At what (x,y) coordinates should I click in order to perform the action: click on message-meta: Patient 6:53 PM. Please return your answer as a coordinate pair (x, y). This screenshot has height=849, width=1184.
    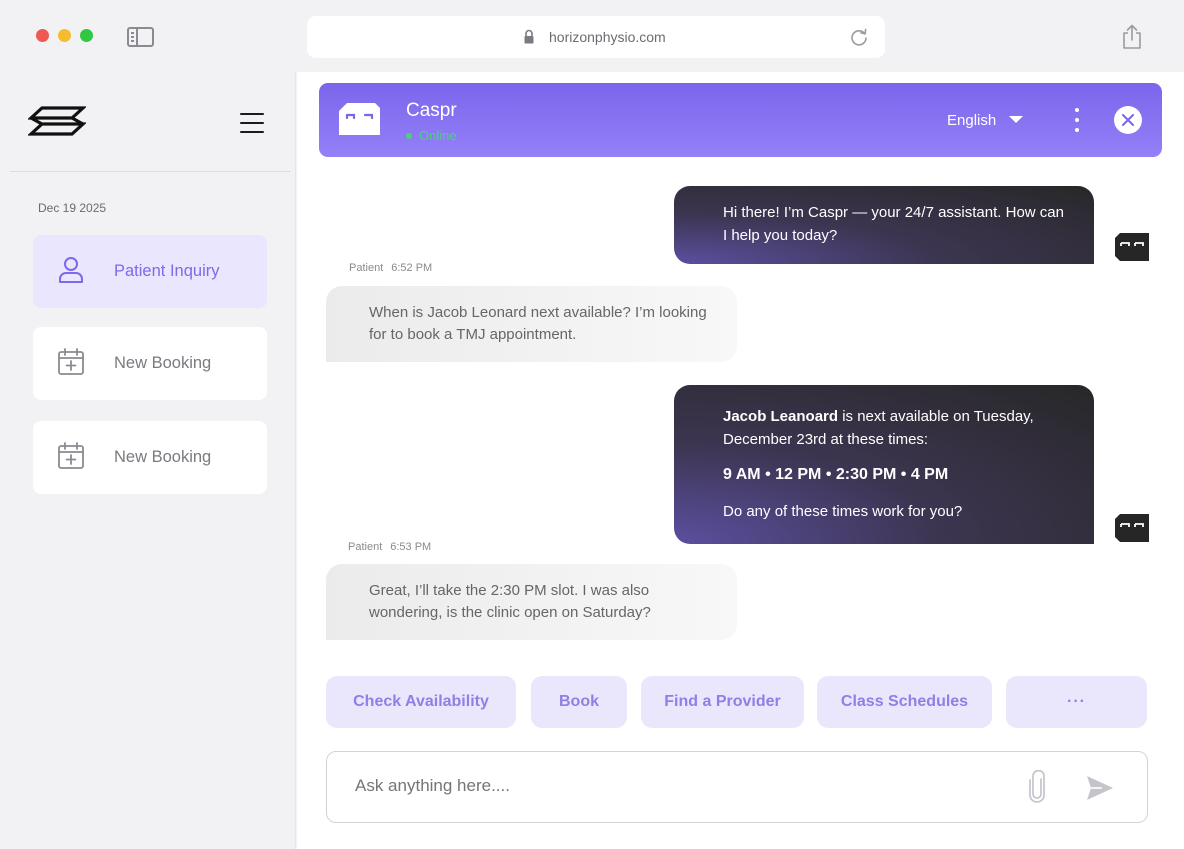
    Looking at the image, I should click on (389, 547).